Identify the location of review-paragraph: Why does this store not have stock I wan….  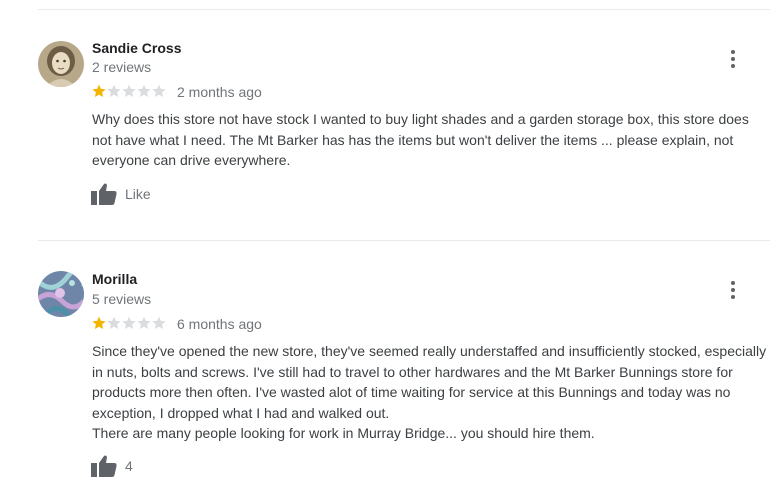
(420, 139).